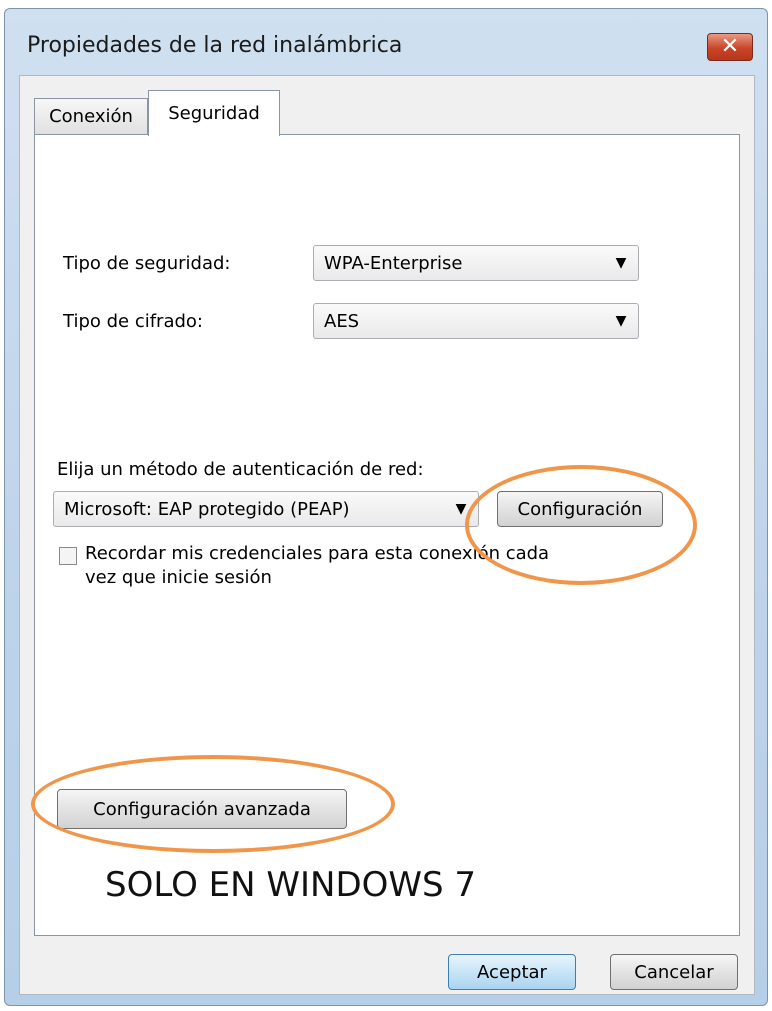 Image resolution: width=772 pixels, height=1011 pixels. I want to click on auth-method-value: Microsoft: EAP protegido (PEAP), so click(207, 509).